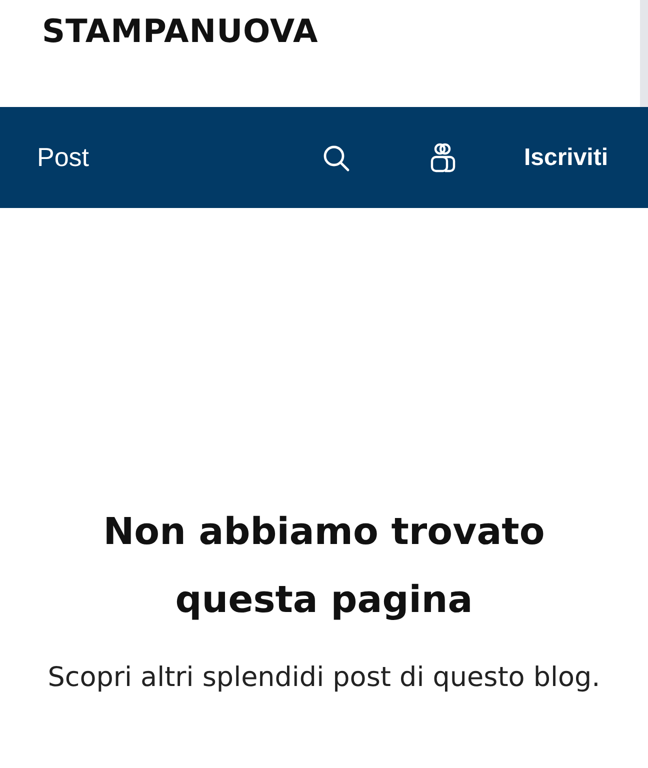  What do you see at coordinates (443, 157) in the screenshot?
I see `people-icon` at bounding box center [443, 157].